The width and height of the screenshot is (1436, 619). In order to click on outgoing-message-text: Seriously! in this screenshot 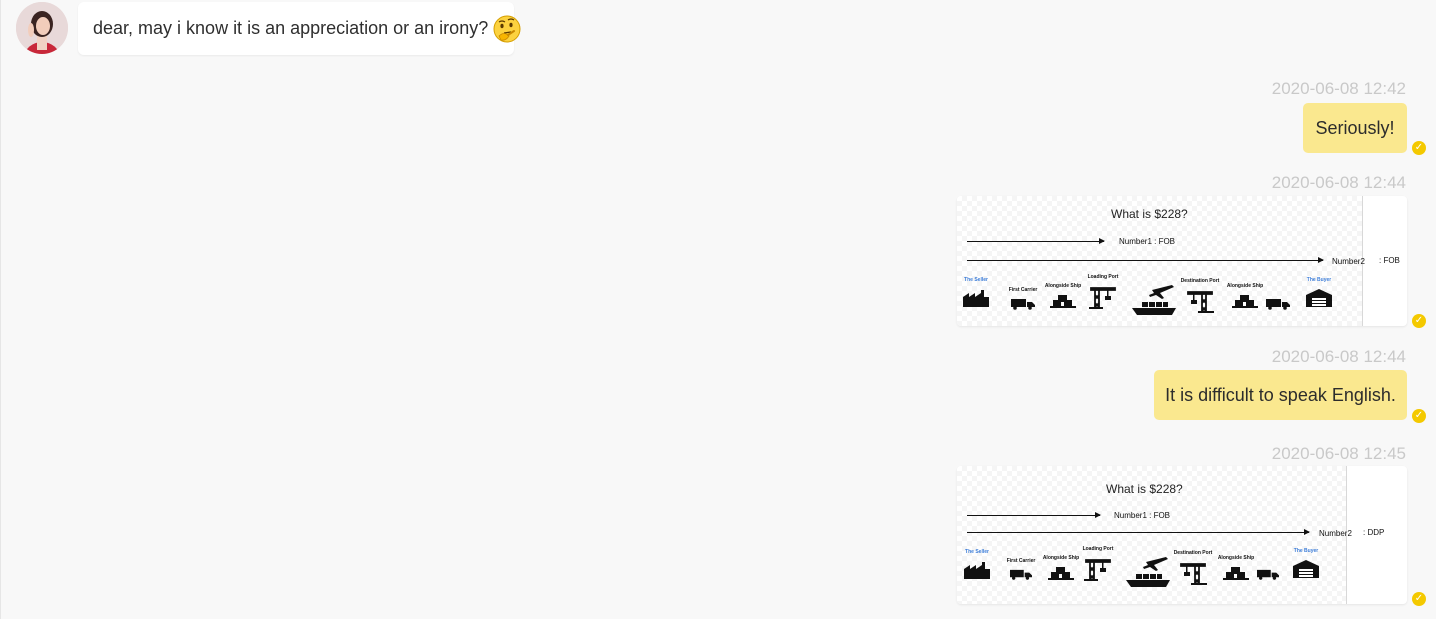, I will do `click(1355, 127)`.